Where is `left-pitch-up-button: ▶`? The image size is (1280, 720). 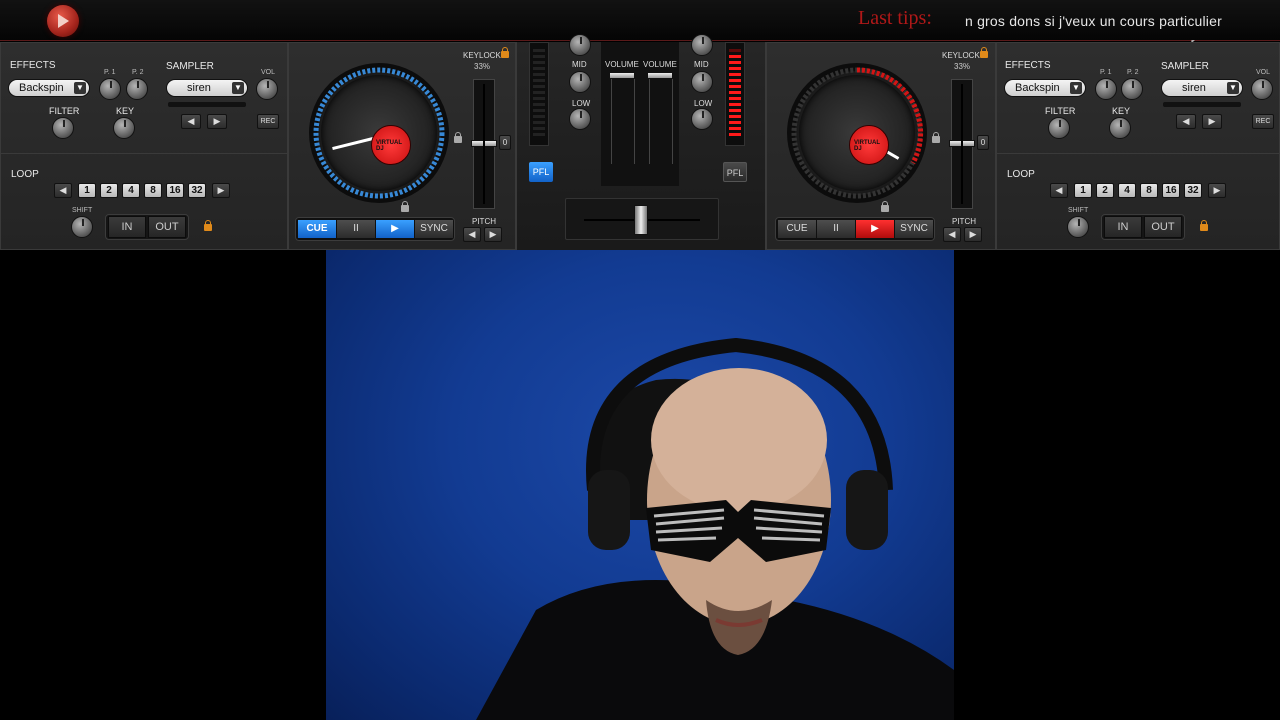
left-pitch-up-button: ▶ is located at coordinates (493, 234).